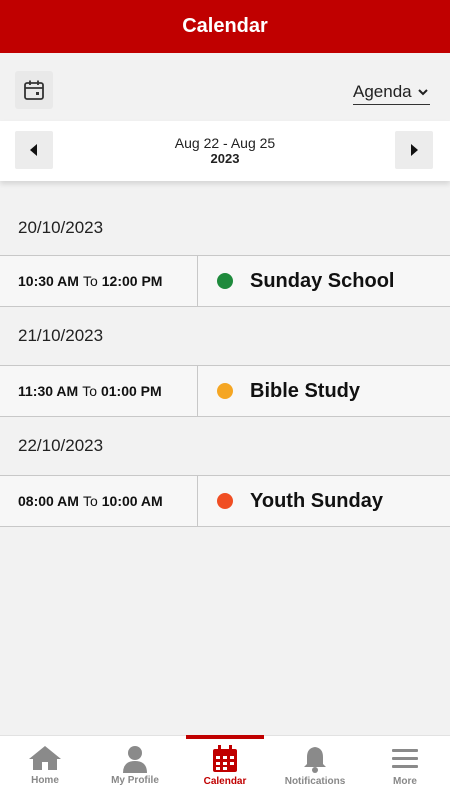 This screenshot has height=801, width=450. Describe the element at coordinates (405, 758) in the screenshot. I see `menu-icon` at that location.